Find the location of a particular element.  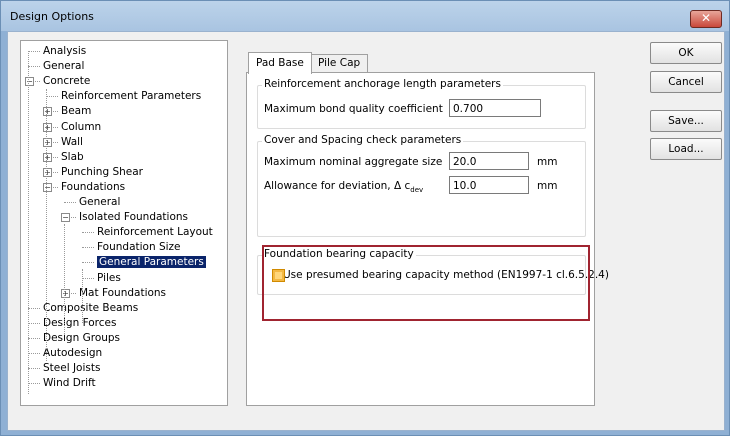

tree-item-label: Design Forces is located at coordinates (80, 322).